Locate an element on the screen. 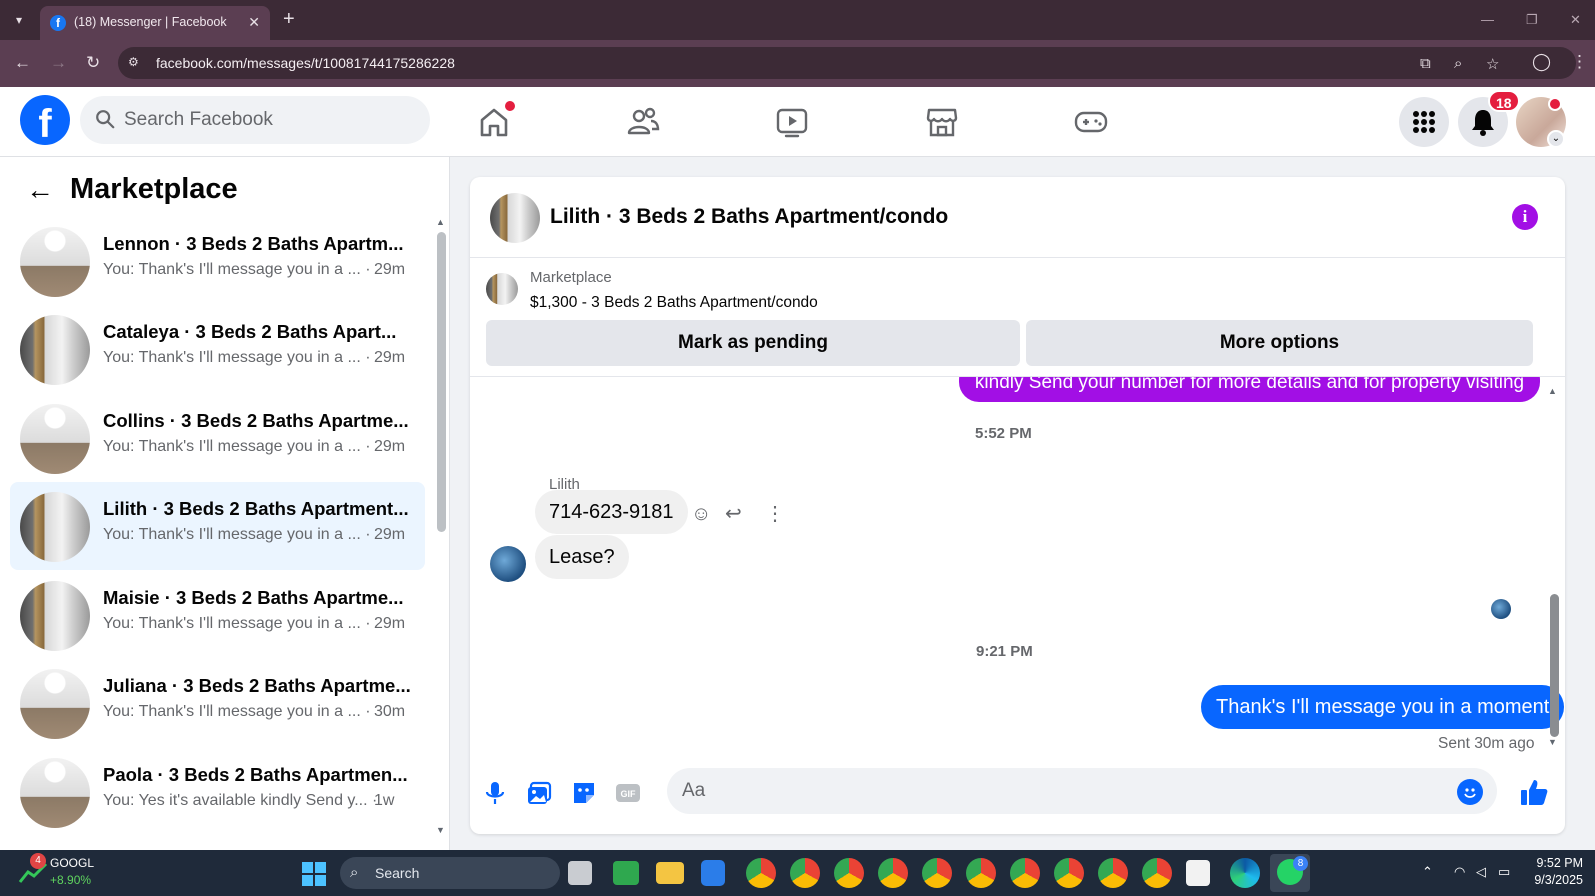 Image resolution: width=1595 pixels, height=896 pixels. stock-ticker: GOOGL is located at coordinates (72, 863).